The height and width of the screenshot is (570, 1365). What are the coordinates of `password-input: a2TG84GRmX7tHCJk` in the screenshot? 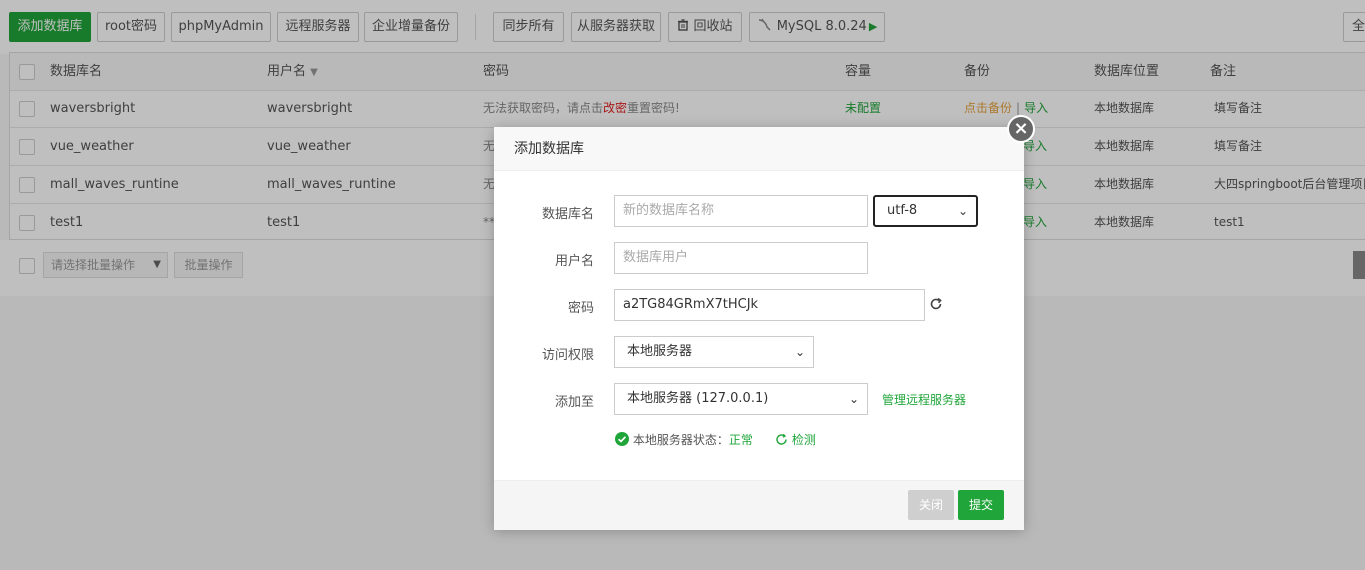 It's located at (769, 305).